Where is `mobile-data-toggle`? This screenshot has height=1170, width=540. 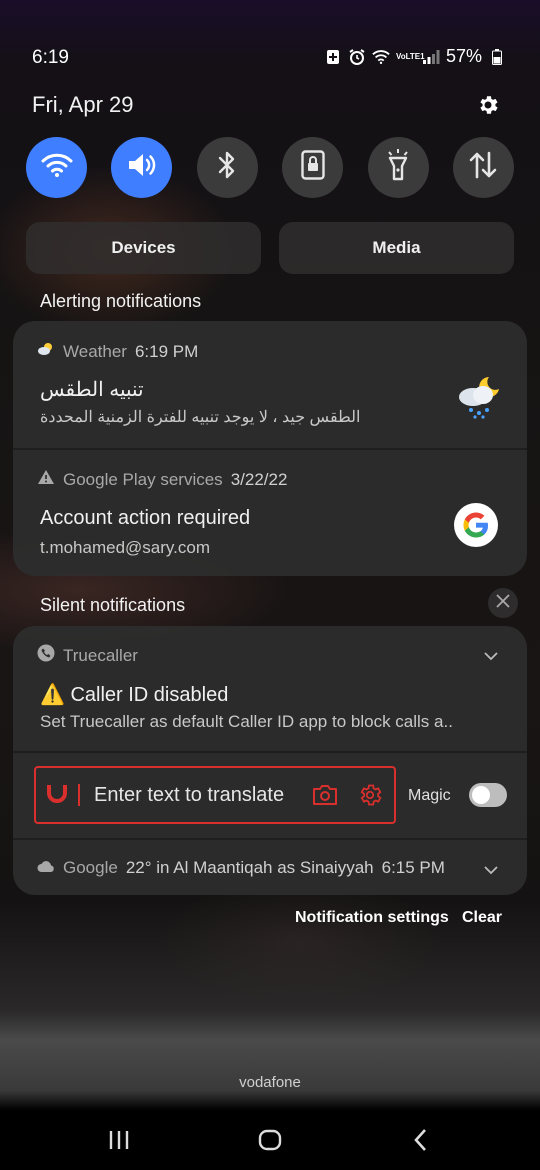
mobile-data-toggle is located at coordinates (483, 167).